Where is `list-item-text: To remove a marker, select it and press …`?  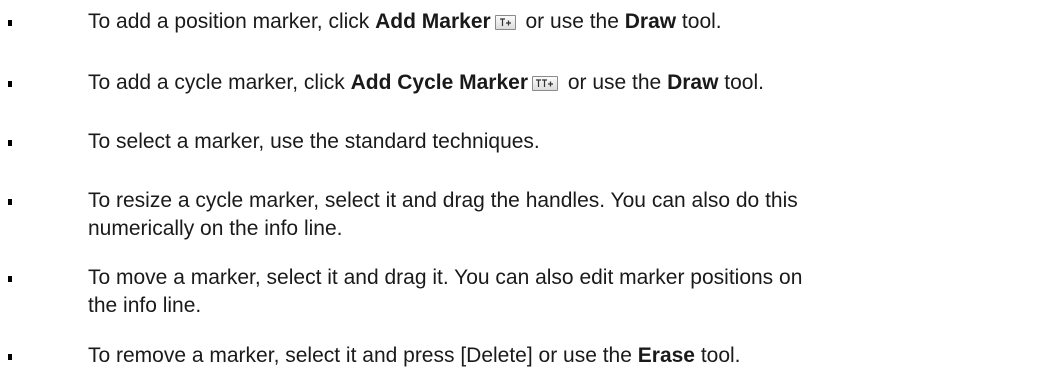 list-item-text: To remove a marker, select it and press … is located at coordinates (414, 355).